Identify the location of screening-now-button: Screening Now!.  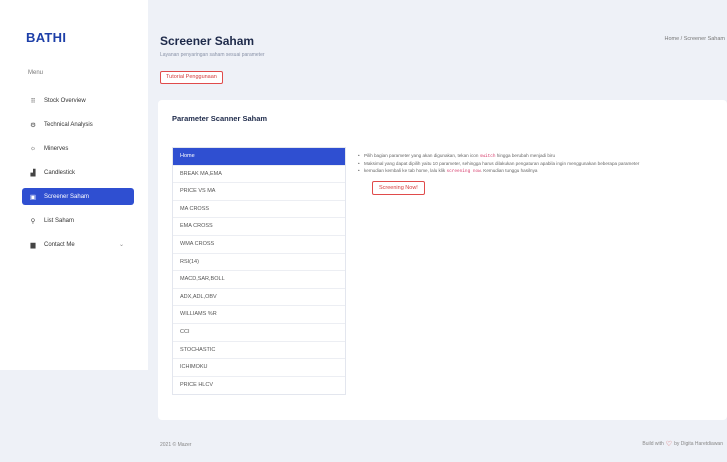
(398, 187).